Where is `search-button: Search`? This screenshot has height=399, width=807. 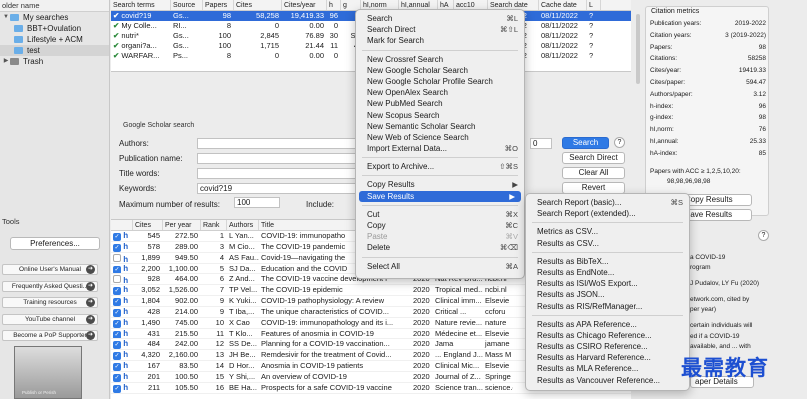 search-button: Search is located at coordinates (585, 143).